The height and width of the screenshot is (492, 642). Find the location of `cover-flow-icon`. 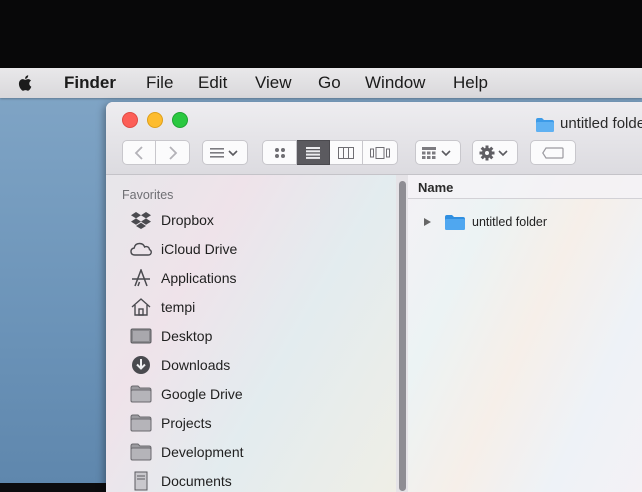

cover-flow-icon is located at coordinates (380, 152).